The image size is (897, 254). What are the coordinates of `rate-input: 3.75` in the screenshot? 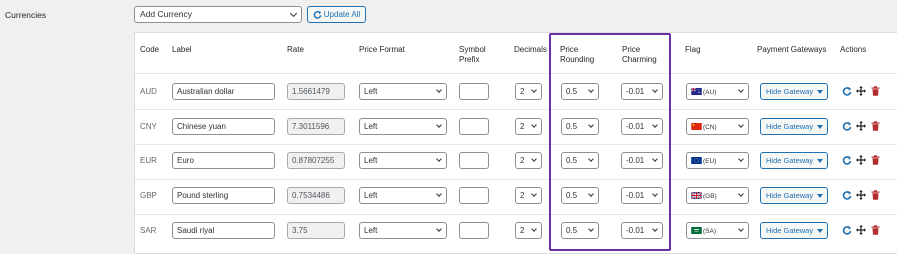 It's located at (316, 230).